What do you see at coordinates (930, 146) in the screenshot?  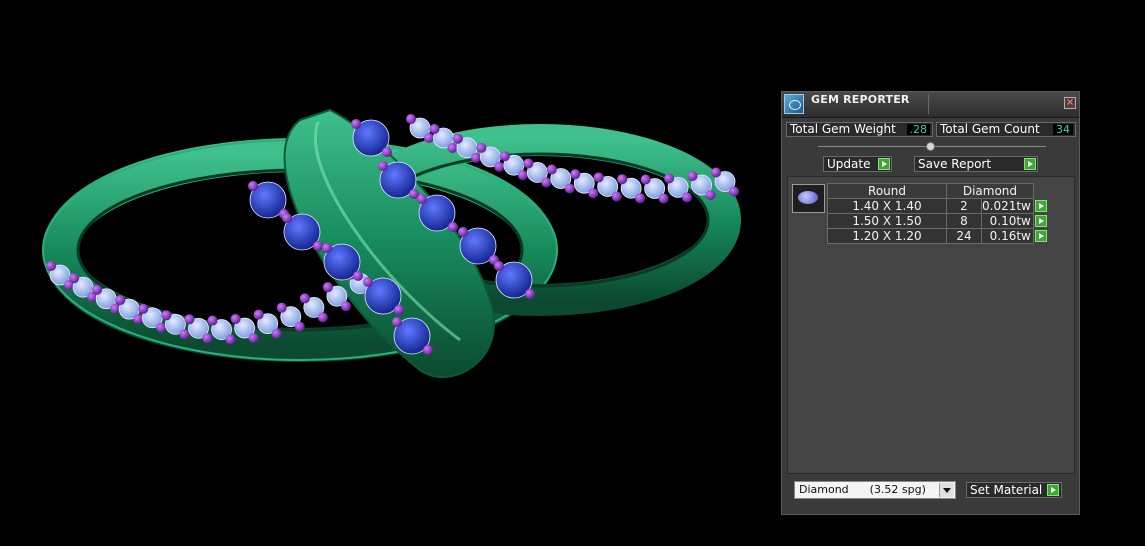 I see `slider-handle` at bounding box center [930, 146].